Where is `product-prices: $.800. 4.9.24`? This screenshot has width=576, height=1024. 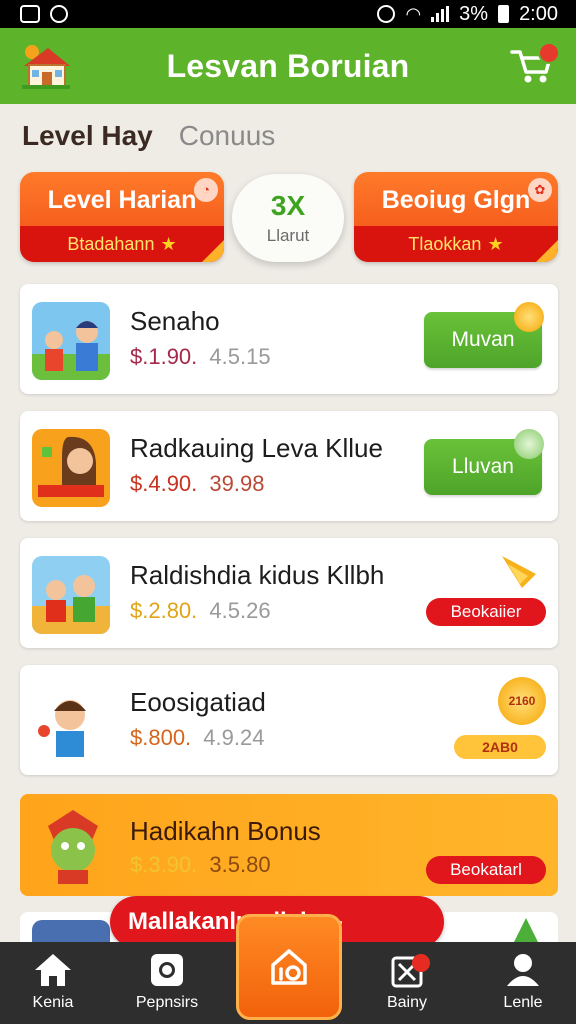 product-prices: $.800. 4.9.24 is located at coordinates (197, 738).